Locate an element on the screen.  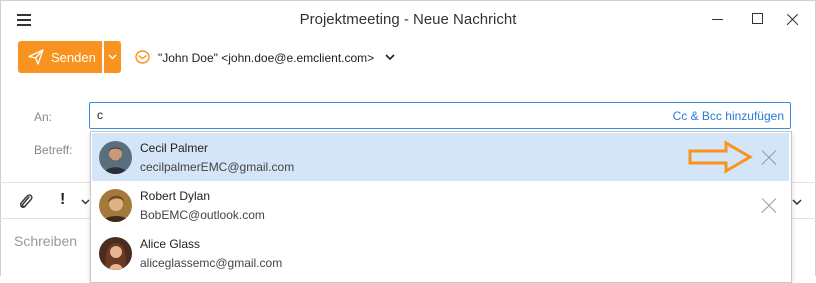
paperclip-icon is located at coordinates (26, 201).